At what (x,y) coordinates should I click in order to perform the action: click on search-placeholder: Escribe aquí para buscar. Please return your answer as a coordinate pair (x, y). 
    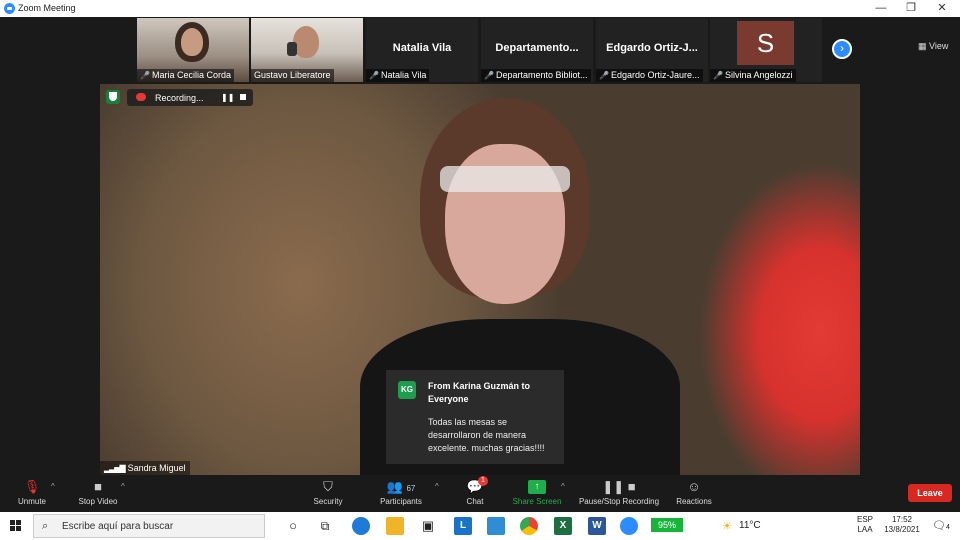
    Looking at the image, I should click on (118, 526).